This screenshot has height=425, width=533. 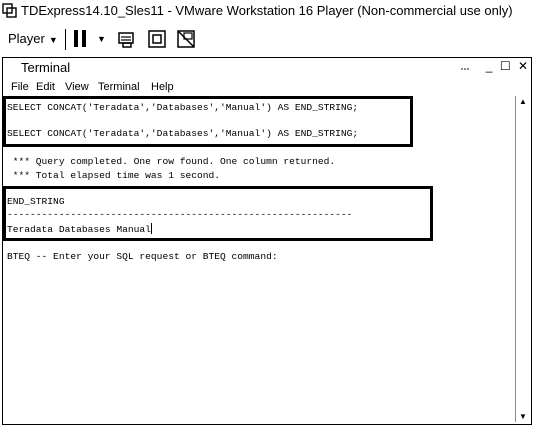 I want to click on vmware-toolbar: Player ▼ ▼, so click(x=266, y=38).